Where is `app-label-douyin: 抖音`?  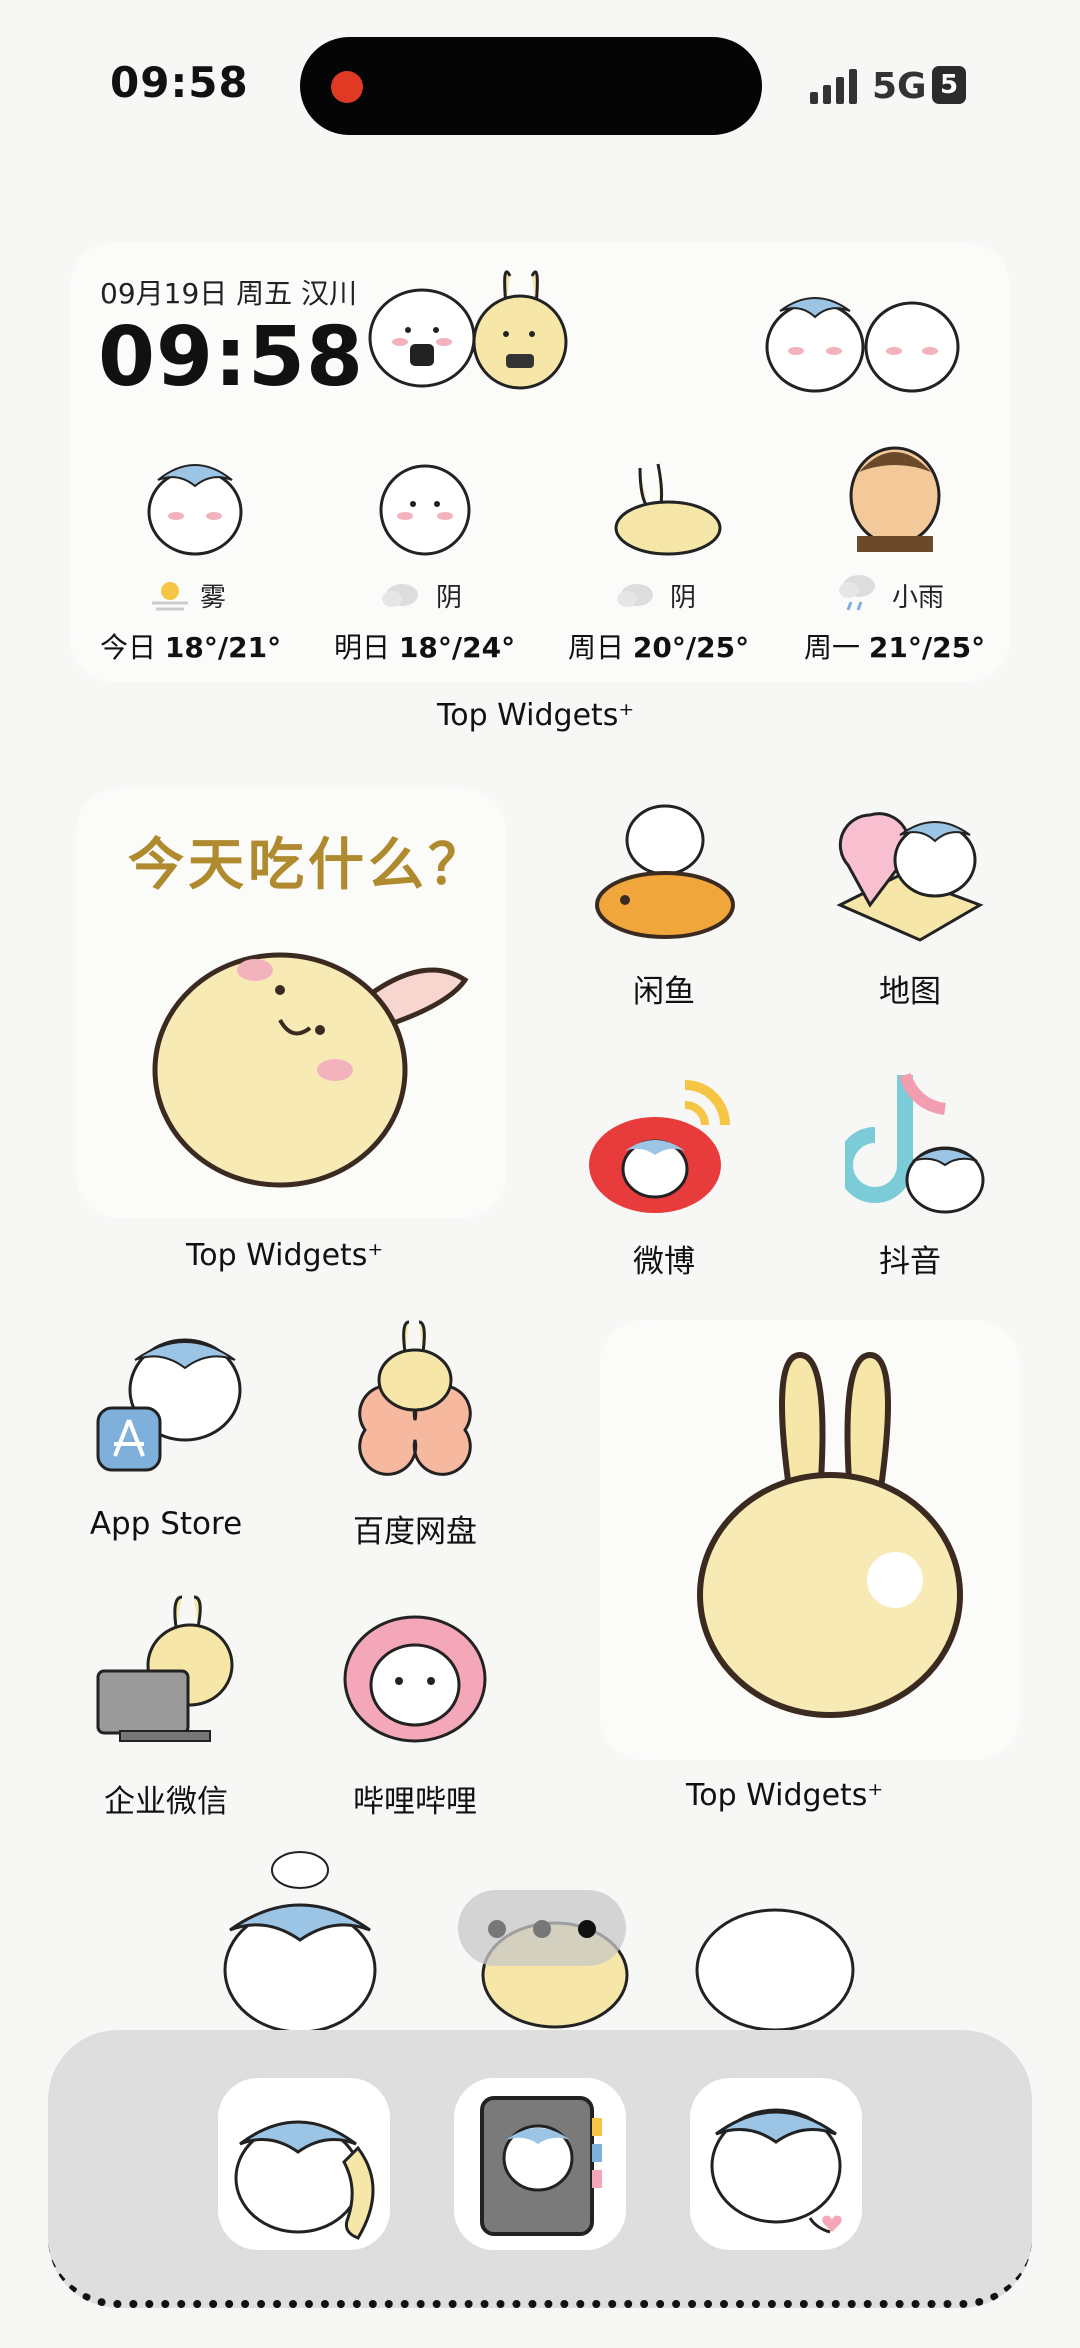 app-label-douyin: 抖音 is located at coordinates (910, 1262).